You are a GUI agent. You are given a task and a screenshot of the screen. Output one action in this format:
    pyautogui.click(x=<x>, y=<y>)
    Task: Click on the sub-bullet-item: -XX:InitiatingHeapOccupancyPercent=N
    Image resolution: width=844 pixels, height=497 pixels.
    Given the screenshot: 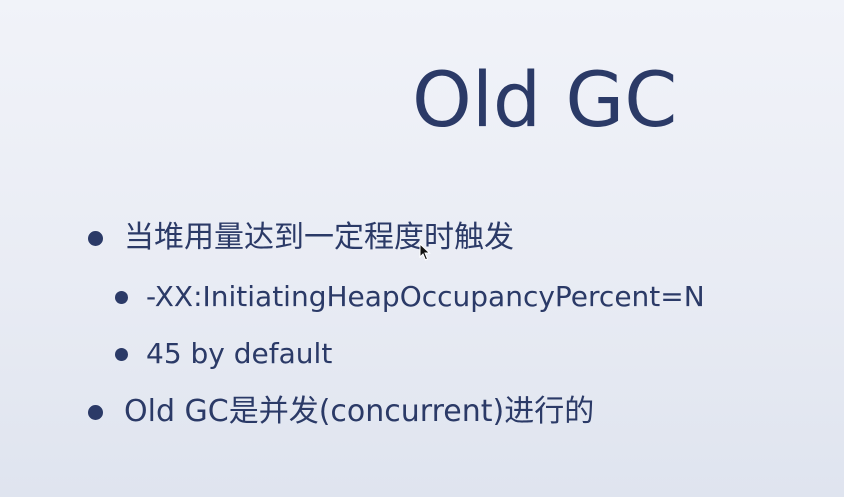 What is the action you would take?
    pyautogui.click(x=410, y=297)
    